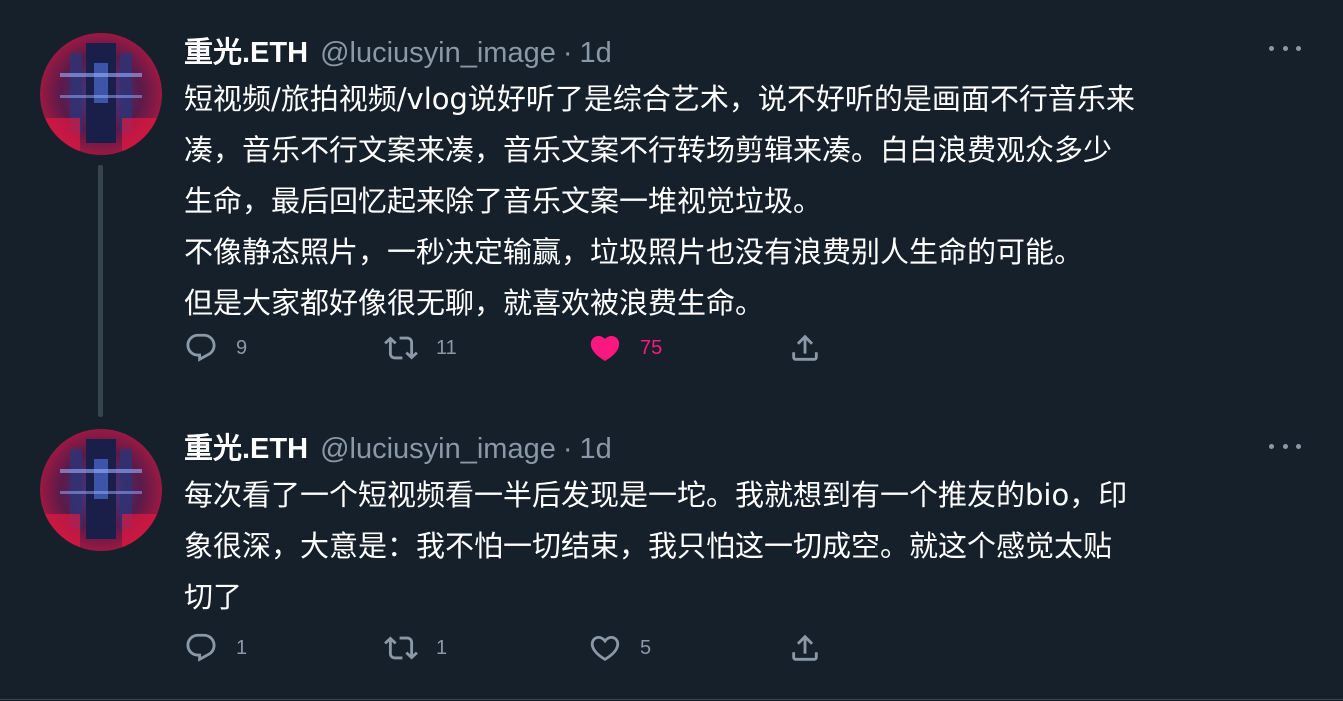 This screenshot has width=1343, height=701. What do you see at coordinates (420, 348) in the screenshot?
I see `retweet-button: 11` at bounding box center [420, 348].